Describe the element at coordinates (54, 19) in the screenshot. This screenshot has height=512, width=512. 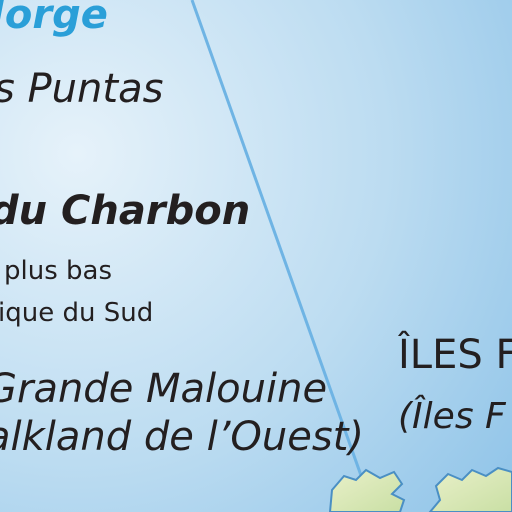
I see `gulf-label: Jorge` at that location.